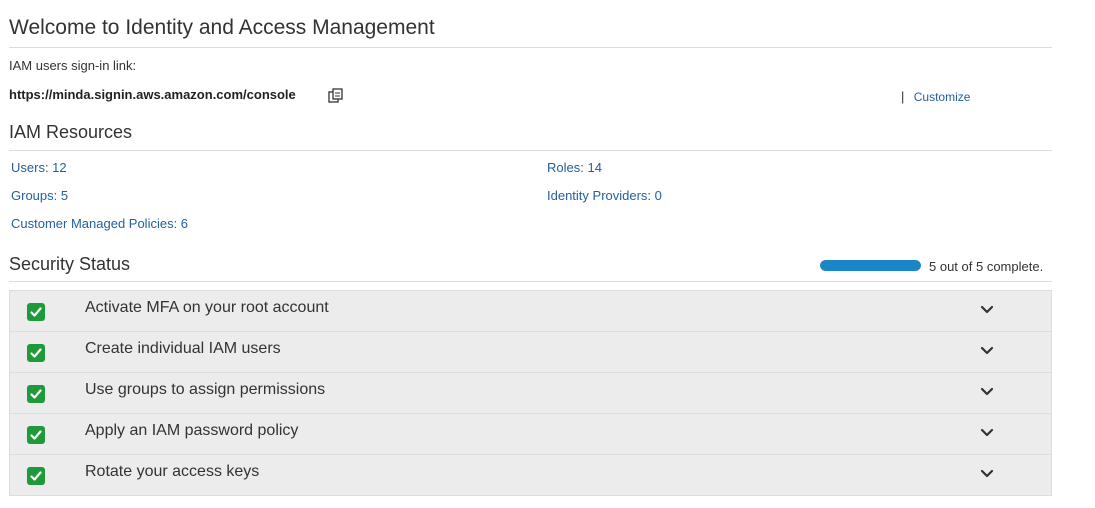 This screenshot has width=1095, height=508. What do you see at coordinates (73, 65) in the screenshot?
I see `signin-label: IAM users sign-in link:` at bounding box center [73, 65].